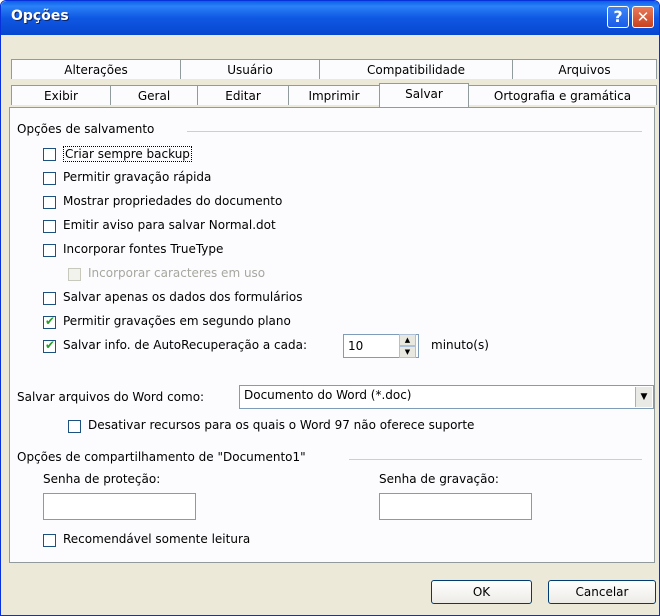 The height and width of the screenshot is (616, 660). Describe the element at coordinates (562, 95) in the screenshot. I see `tab-ortografia: Ortografia e gramática` at that location.